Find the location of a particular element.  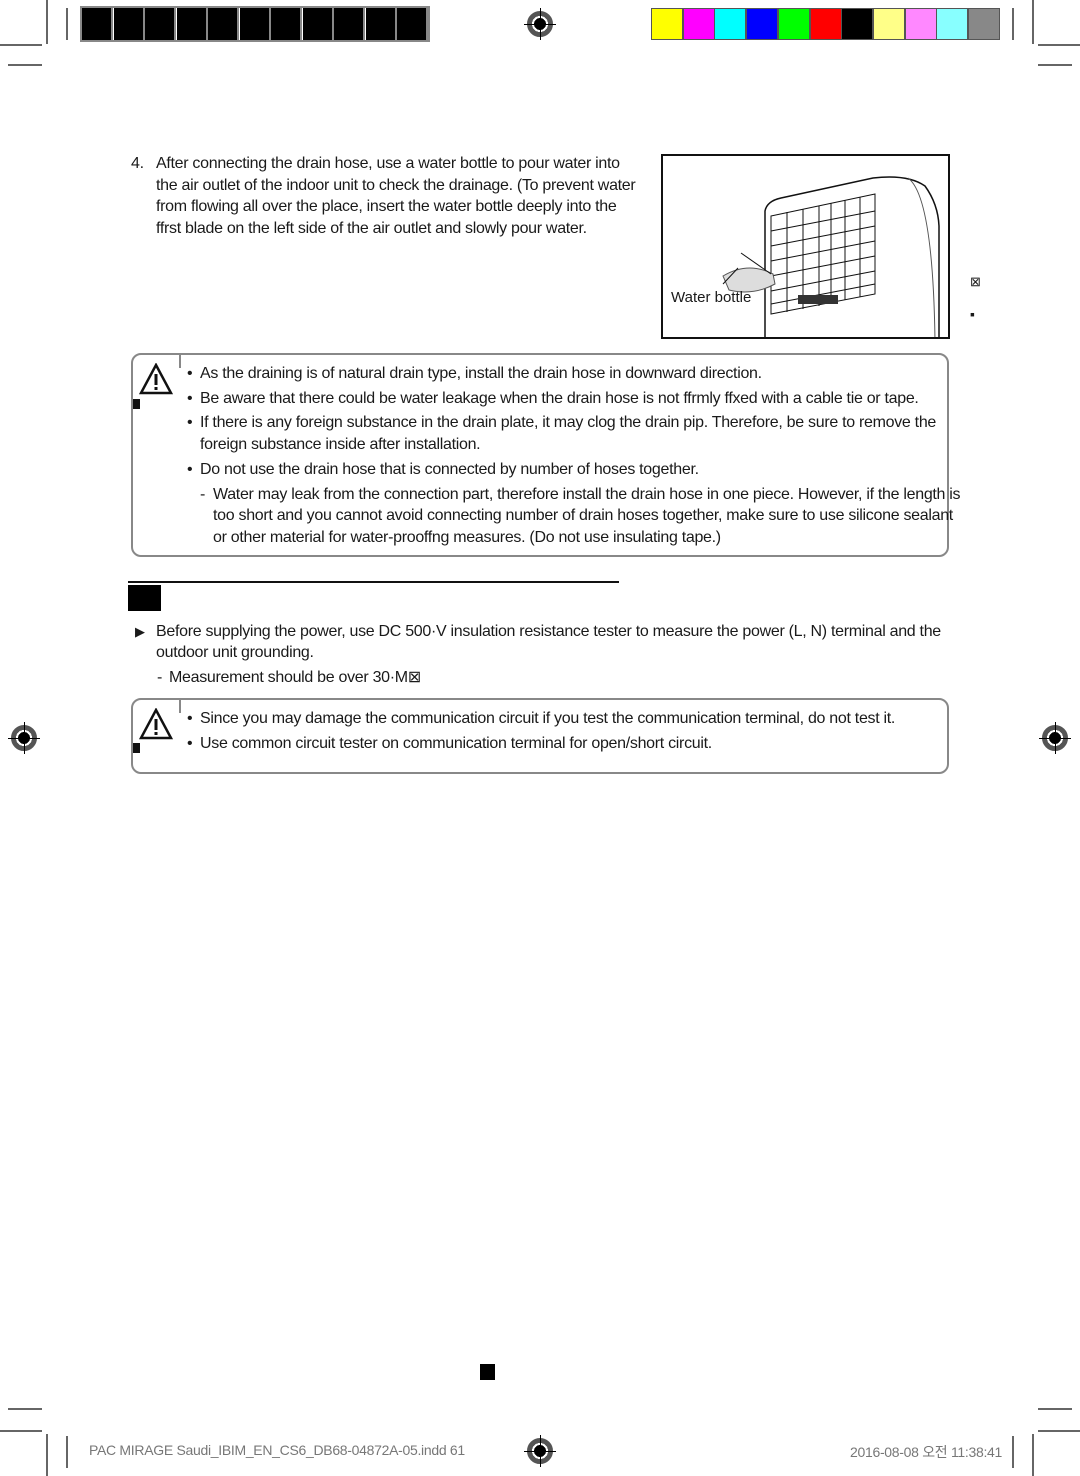

water-bottle-figure: Water bottle is located at coordinates (805, 246).